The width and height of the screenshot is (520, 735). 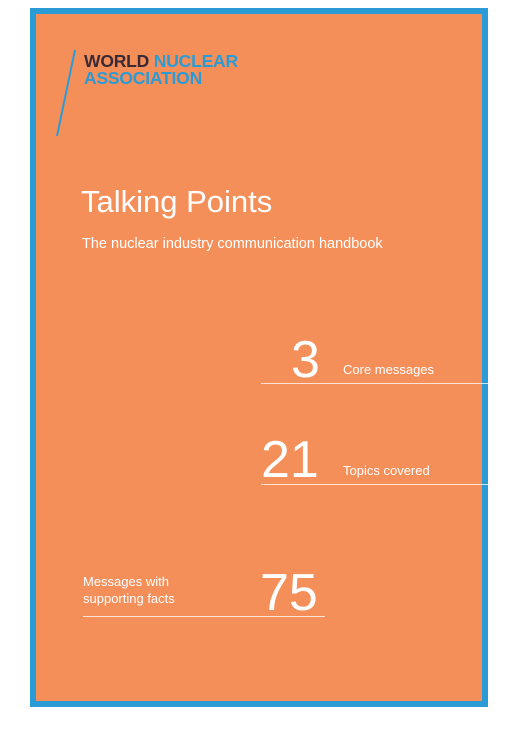 I want to click on stat-label: Topics covered, so click(x=386, y=470).